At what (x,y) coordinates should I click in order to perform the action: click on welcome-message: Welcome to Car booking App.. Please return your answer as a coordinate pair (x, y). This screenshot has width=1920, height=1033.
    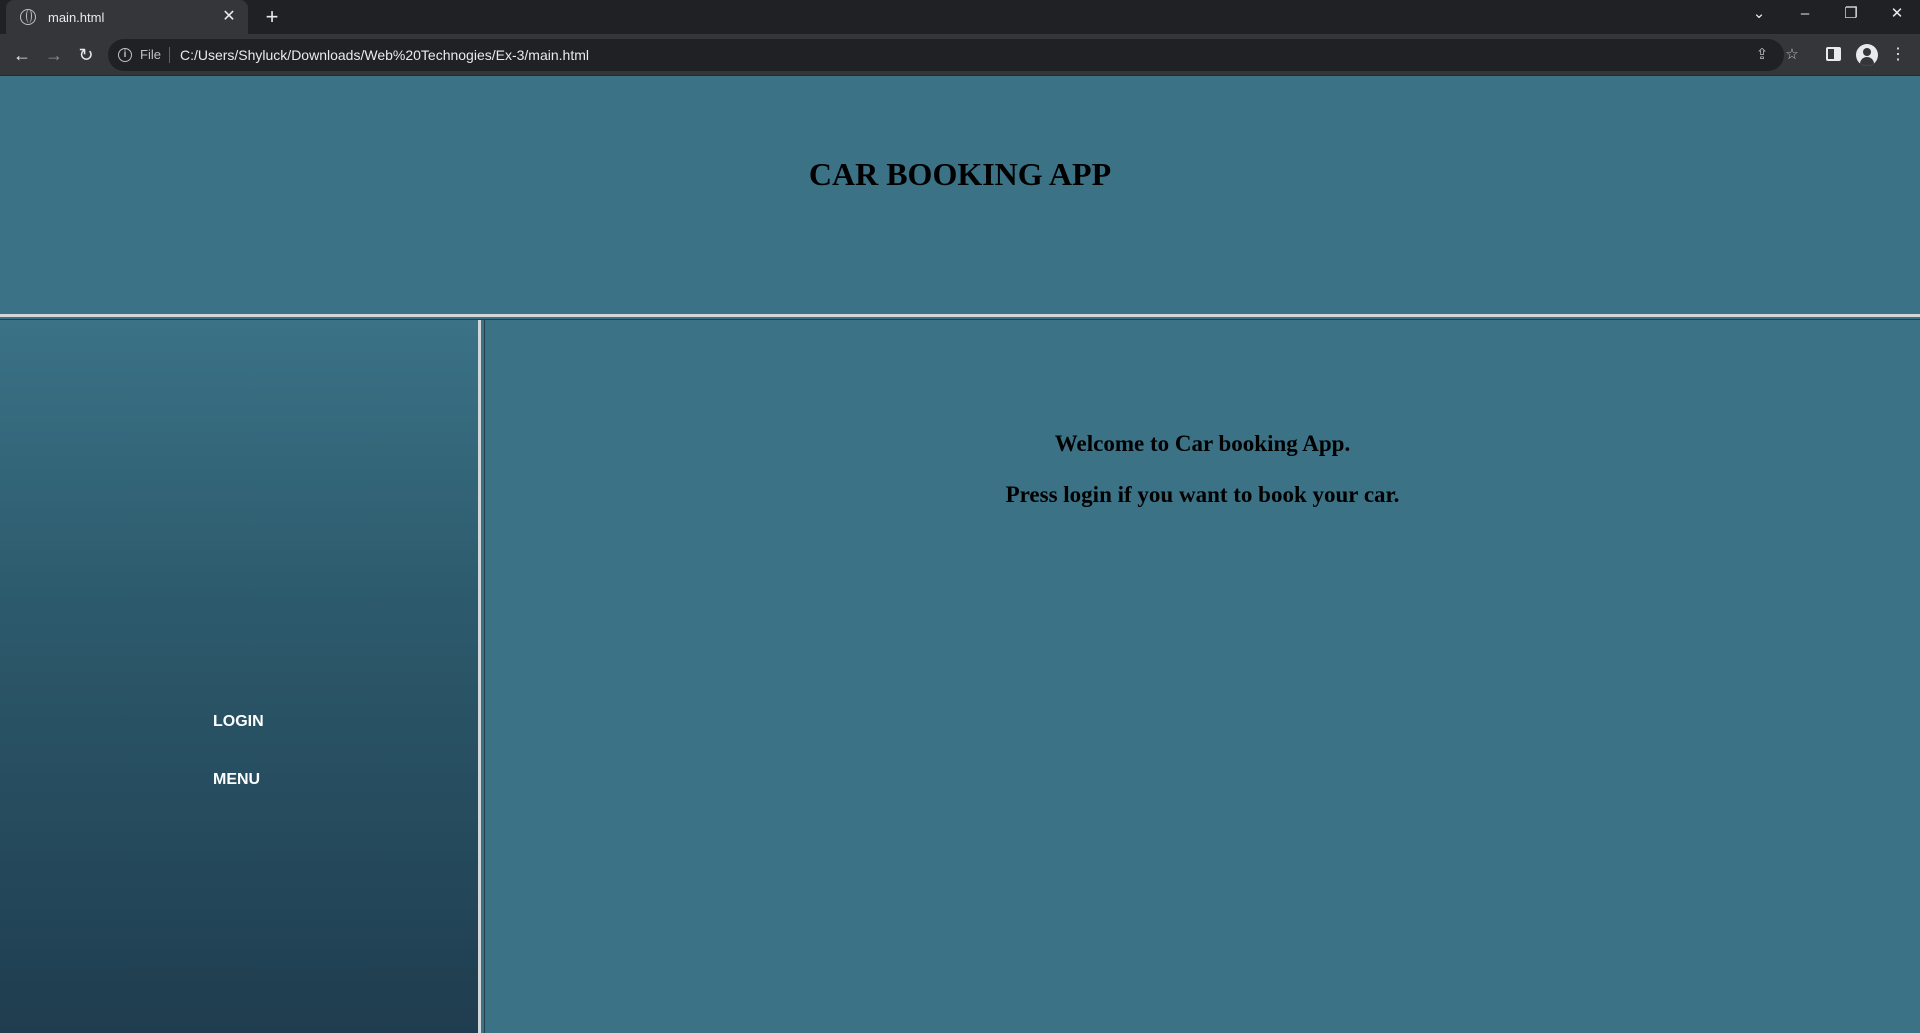
    Looking at the image, I should click on (1202, 443).